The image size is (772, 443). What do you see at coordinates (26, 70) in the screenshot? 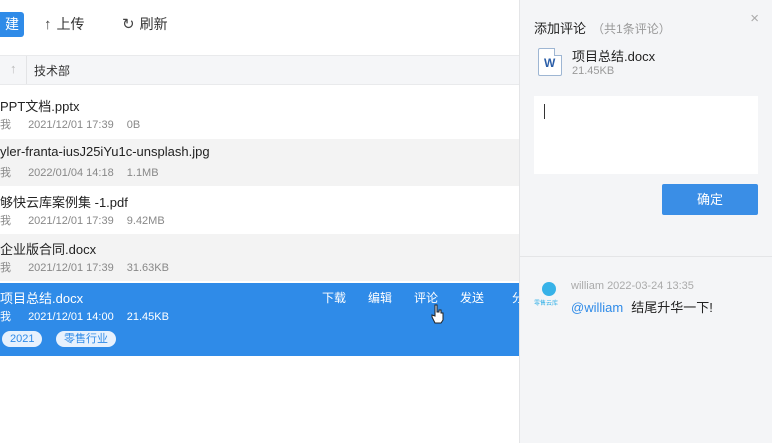
I see `path-divider` at bounding box center [26, 70].